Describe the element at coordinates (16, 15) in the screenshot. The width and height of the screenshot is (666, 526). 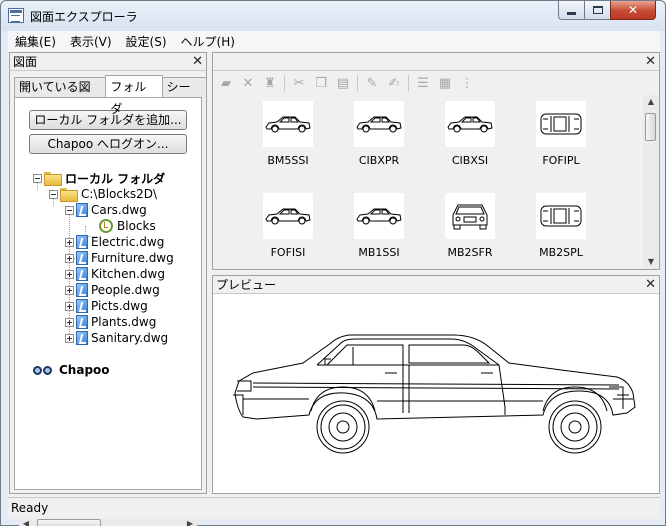
I see `app-icon` at that location.